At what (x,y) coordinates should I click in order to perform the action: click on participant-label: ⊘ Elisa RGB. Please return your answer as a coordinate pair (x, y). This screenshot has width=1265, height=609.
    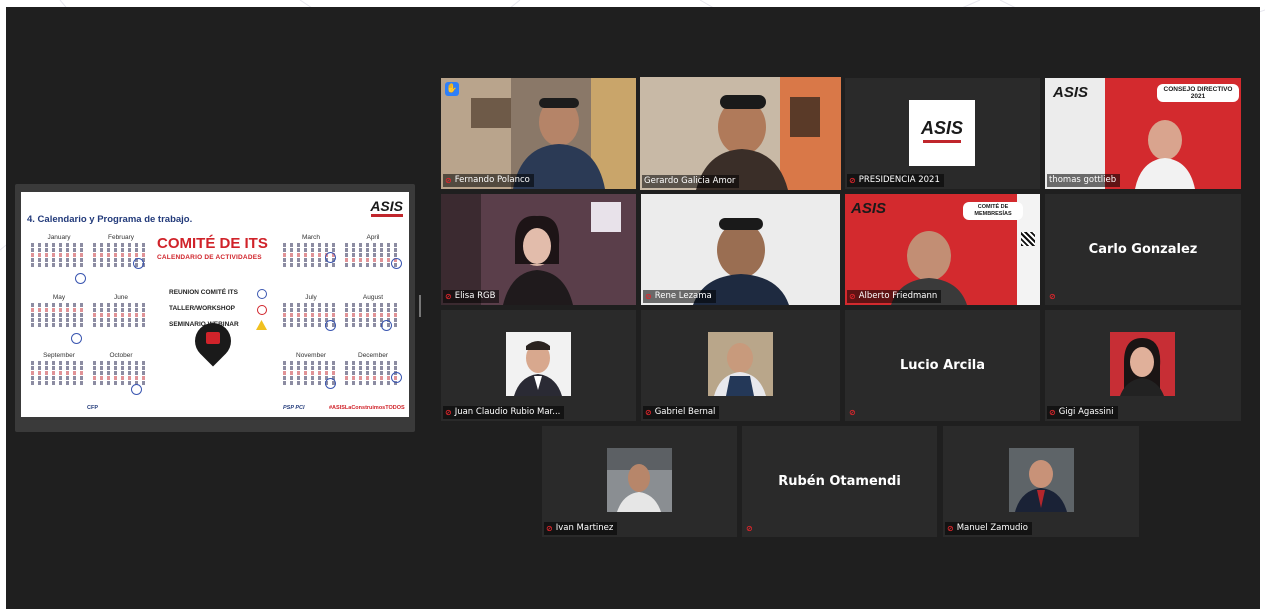
    Looking at the image, I should click on (471, 296).